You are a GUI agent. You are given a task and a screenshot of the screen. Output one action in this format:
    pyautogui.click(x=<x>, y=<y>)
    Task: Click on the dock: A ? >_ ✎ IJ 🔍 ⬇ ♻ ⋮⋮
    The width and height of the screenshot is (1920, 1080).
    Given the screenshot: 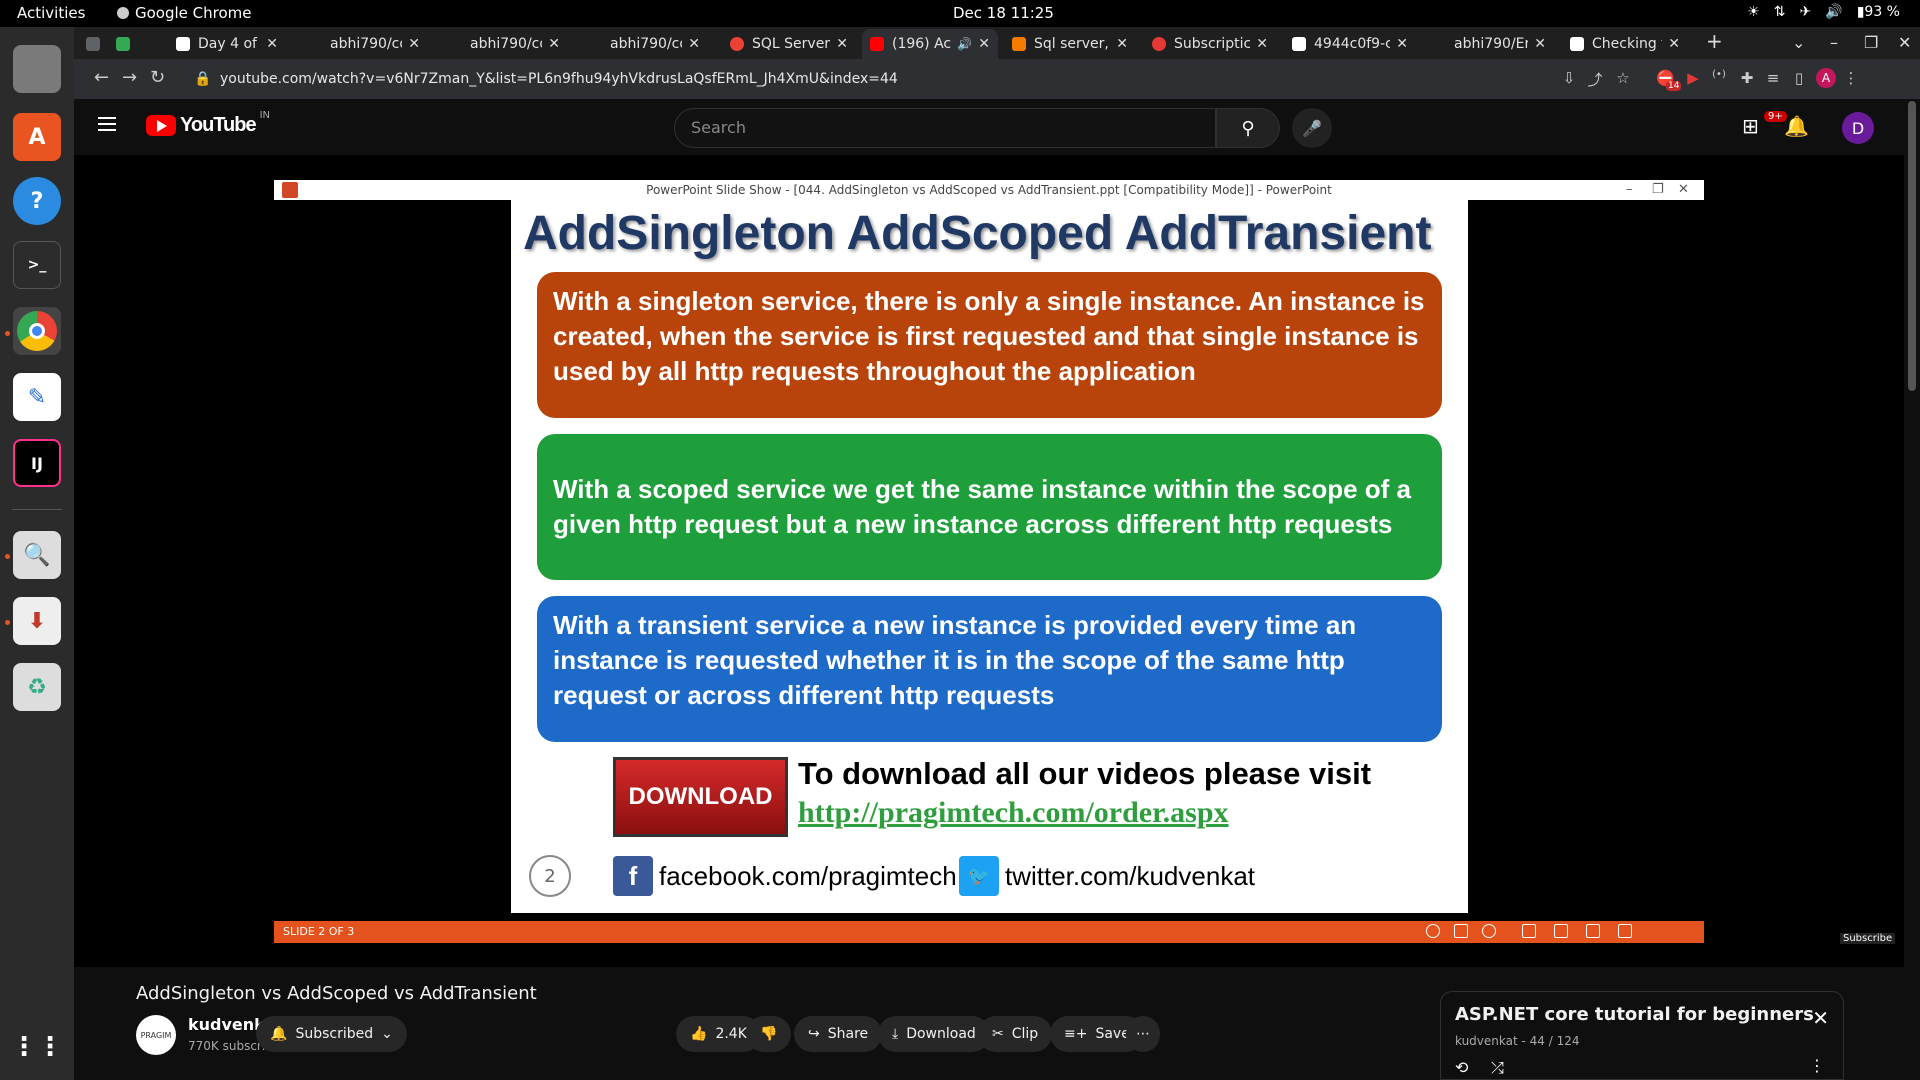 What is the action you would take?
    pyautogui.click(x=37, y=553)
    